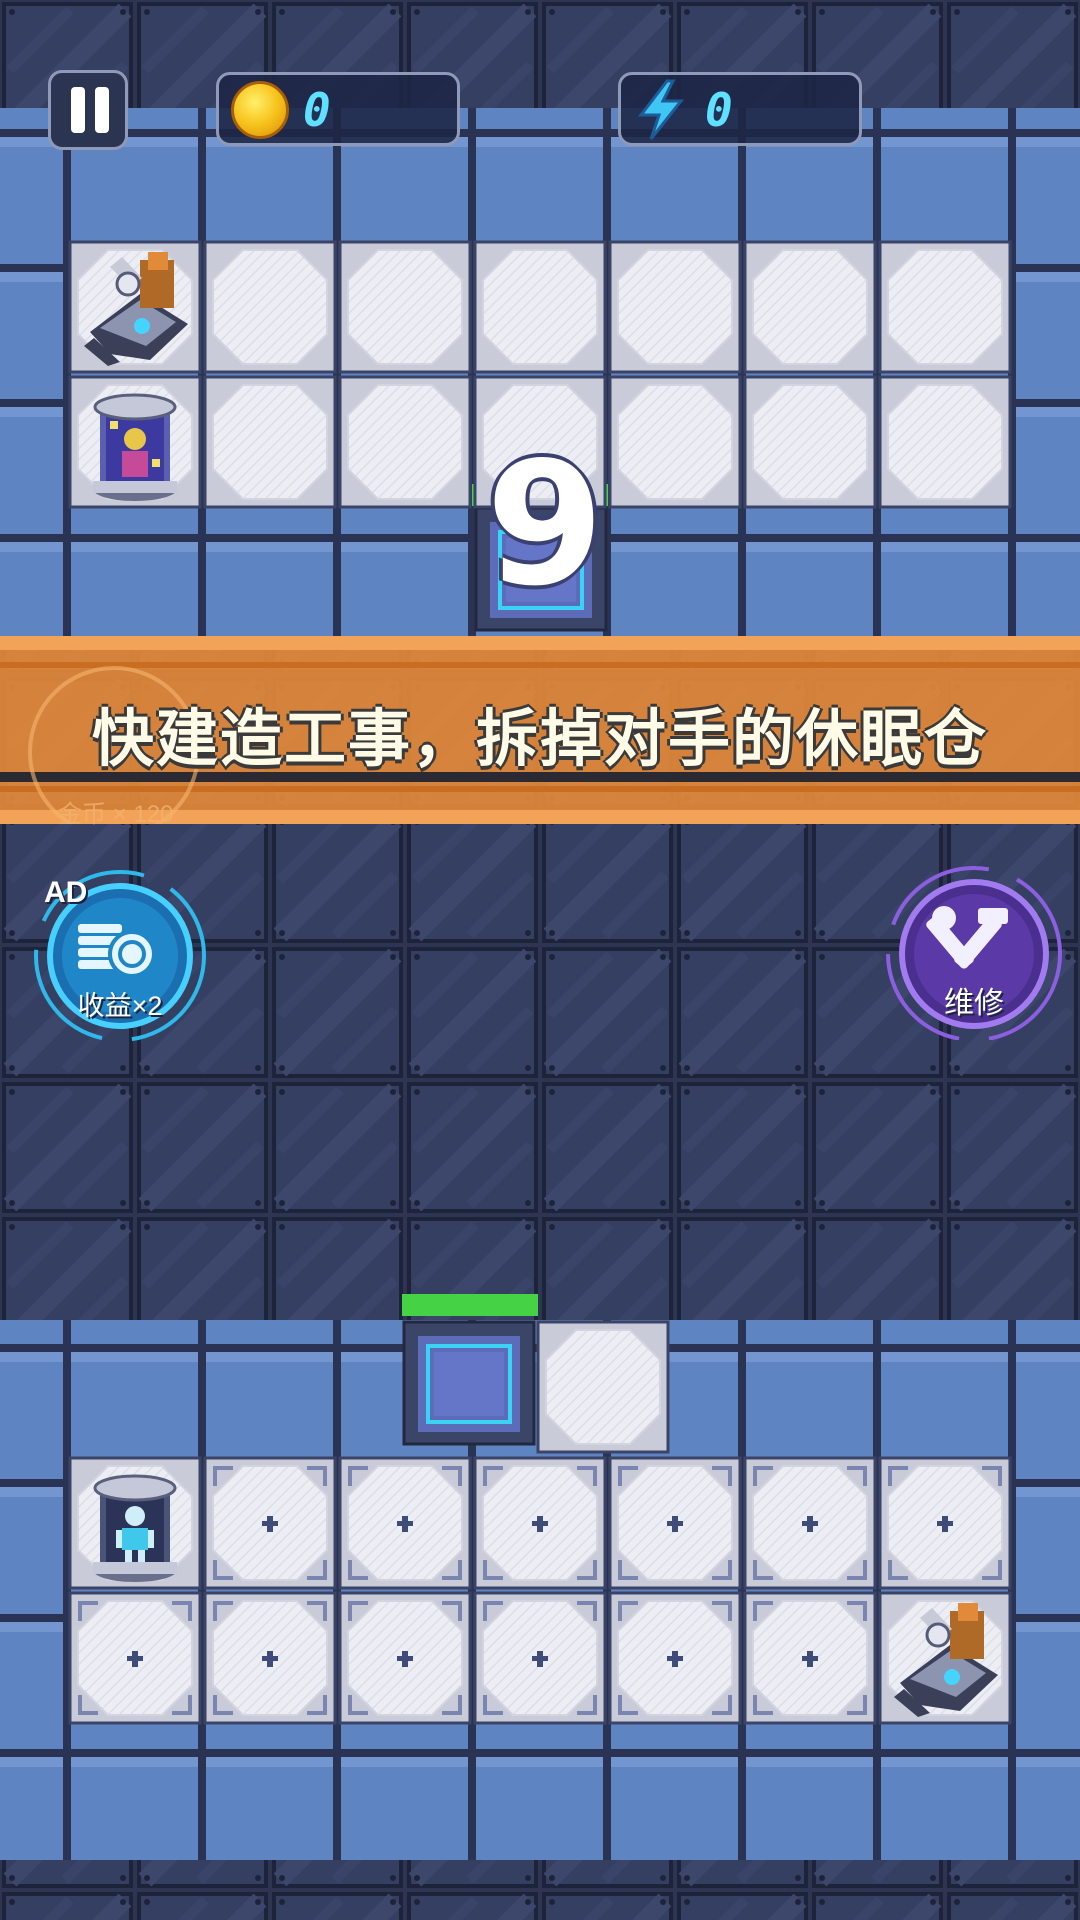 This screenshot has height=1920, width=1080. I want to click on tutorial-banner: 快建造工事，拆掉对手的休眠仓 金币 × 120, so click(540, 732).